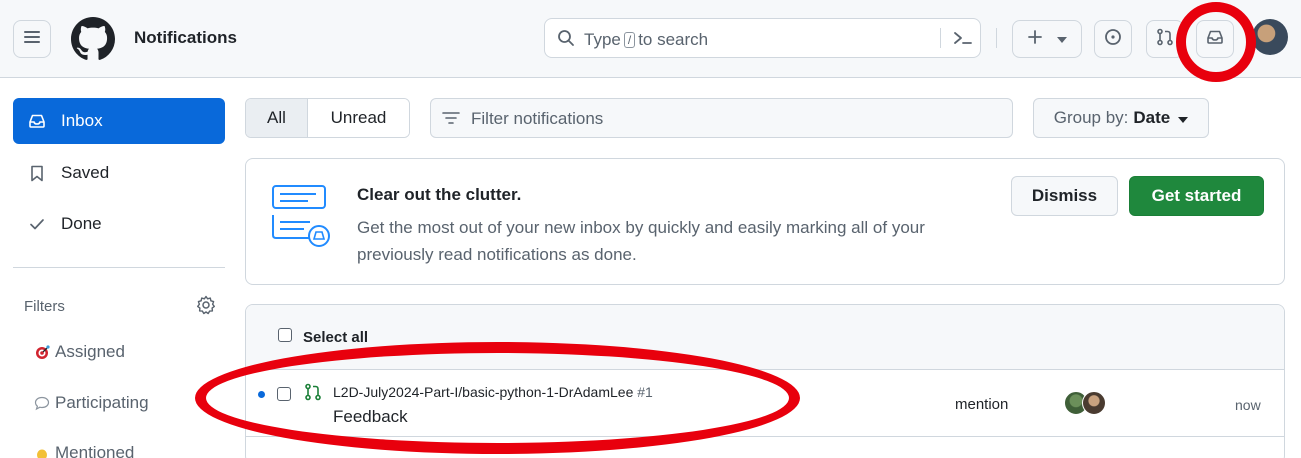 This screenshot has width=1301, height=458. What do you see at coordinates (439, 194) in the screenshot?
I see `banner-title: Clear out the clutter.` at bounding box center [439, 194].